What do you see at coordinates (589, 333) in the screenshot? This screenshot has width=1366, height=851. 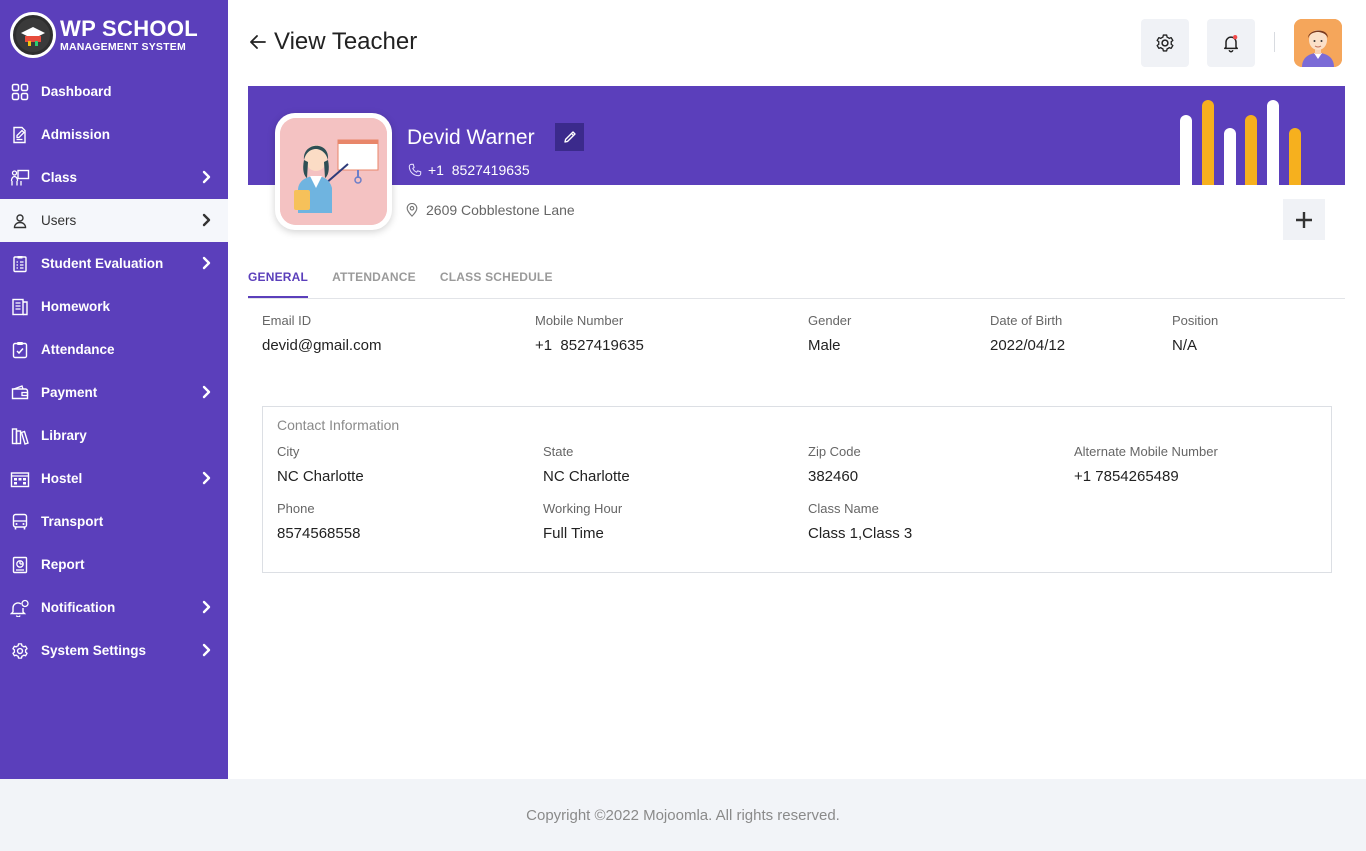 I see `mobile-field: Mobile Number +1 8527419635` at bounding box center [589, 333].